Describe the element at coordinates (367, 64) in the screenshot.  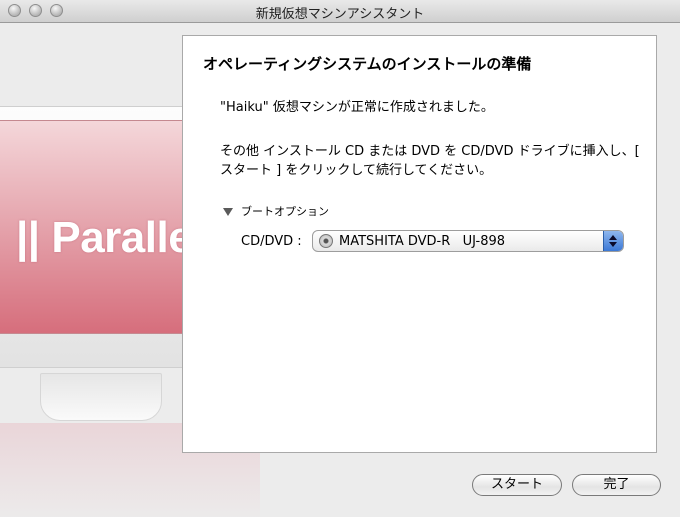
I see `panel-heading: オペレーティングシステムのインストールの準備` at that location.